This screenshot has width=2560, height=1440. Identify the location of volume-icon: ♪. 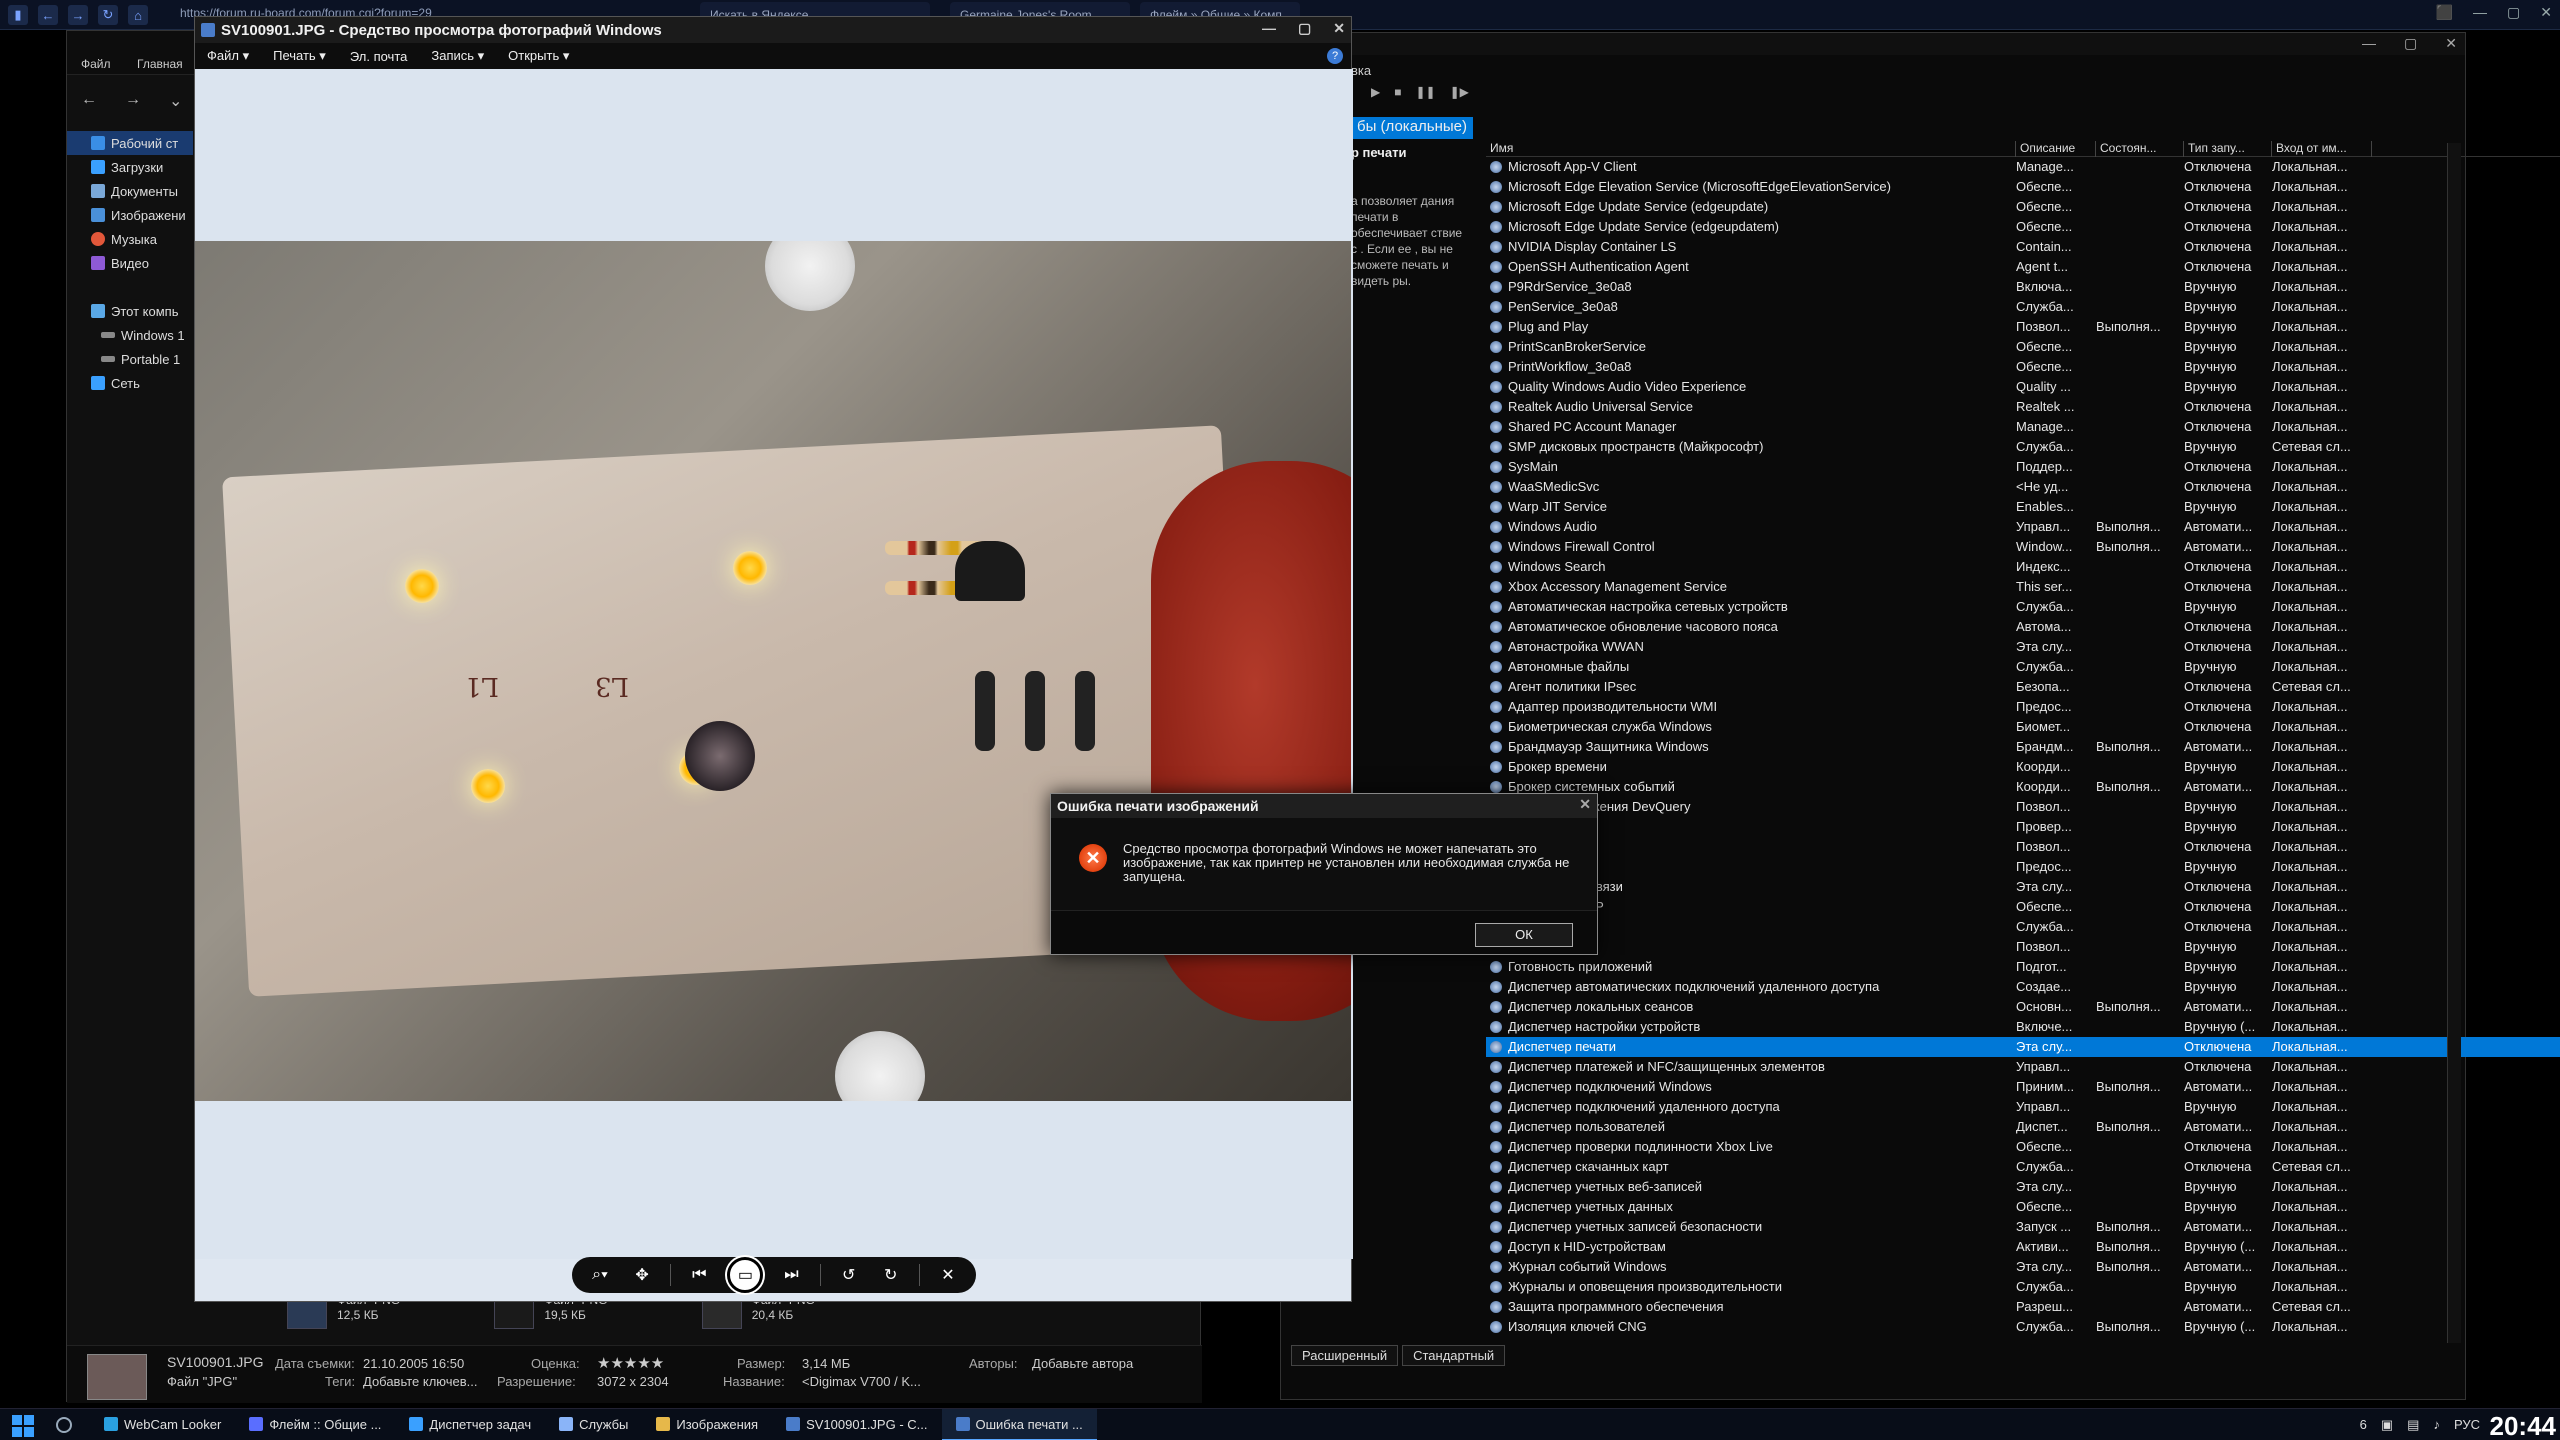
(2436, 1425).